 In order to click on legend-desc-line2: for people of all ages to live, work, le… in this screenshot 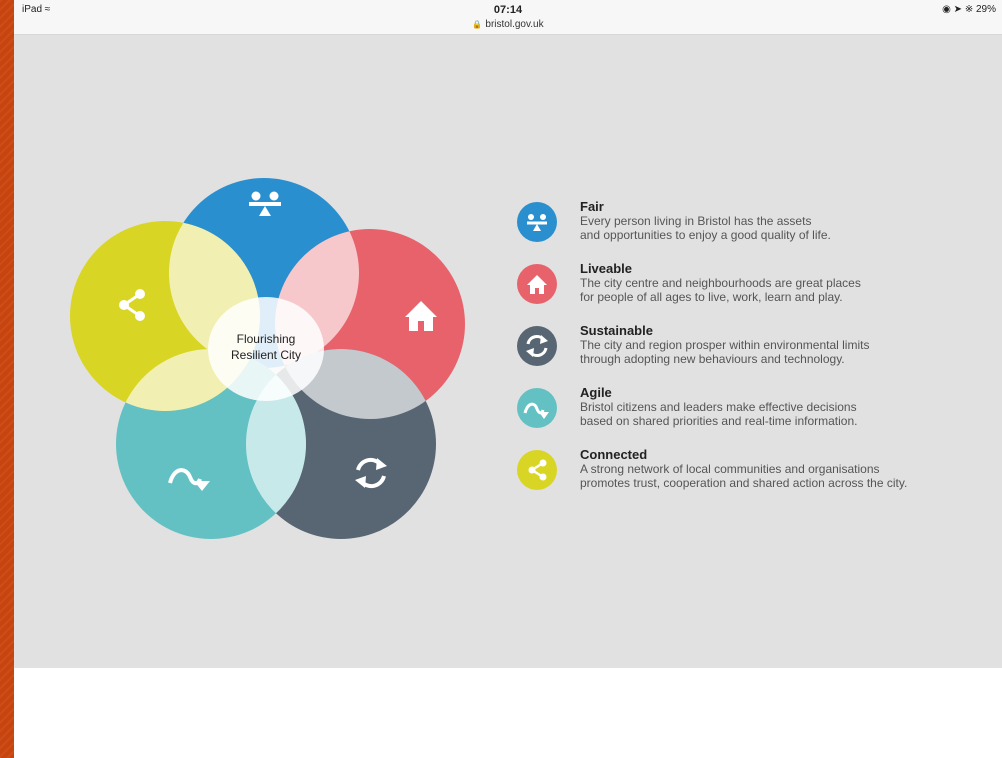, I will do `click(711, 297)`.